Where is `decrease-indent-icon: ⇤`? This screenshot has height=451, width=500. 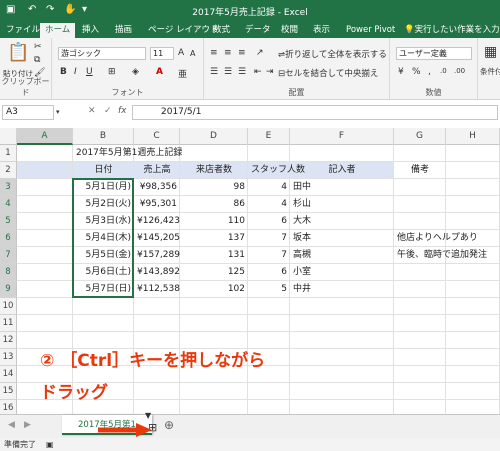 decrease-indent-icon: ⇤ is located at coordinates (258, 72).